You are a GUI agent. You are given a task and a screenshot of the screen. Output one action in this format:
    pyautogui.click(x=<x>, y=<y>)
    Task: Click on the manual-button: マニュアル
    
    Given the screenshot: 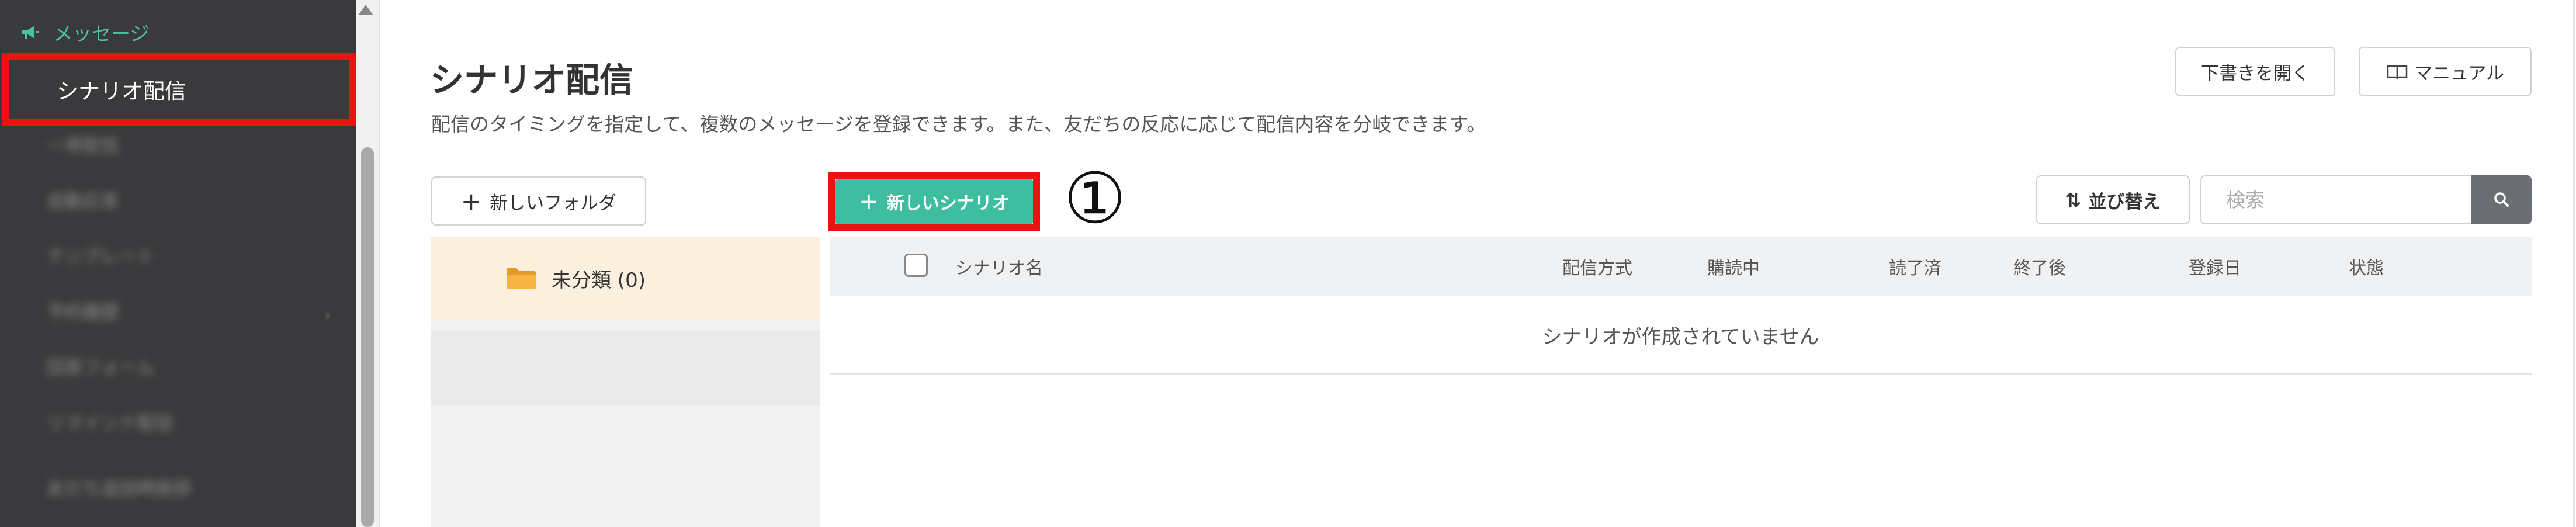 What is the action you would take?
    pyautogui.click(x=2445, y=71)
    